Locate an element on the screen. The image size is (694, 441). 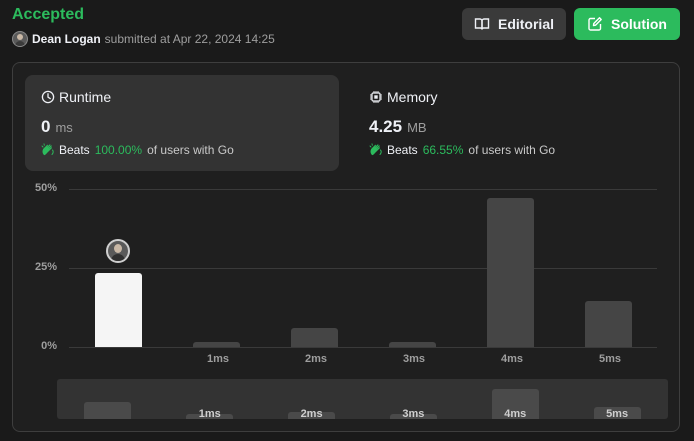
y-tick-label: 50% is located at coordinates (45, 188).